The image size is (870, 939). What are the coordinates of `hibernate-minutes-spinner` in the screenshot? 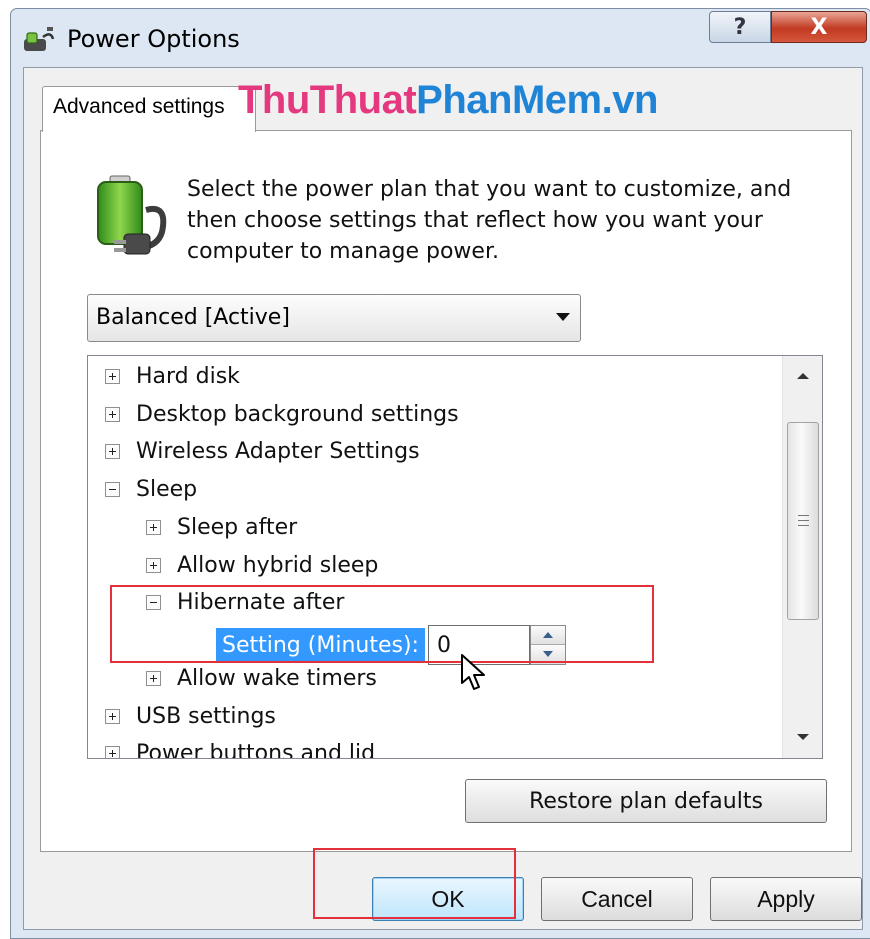 It's located at (548, 645).